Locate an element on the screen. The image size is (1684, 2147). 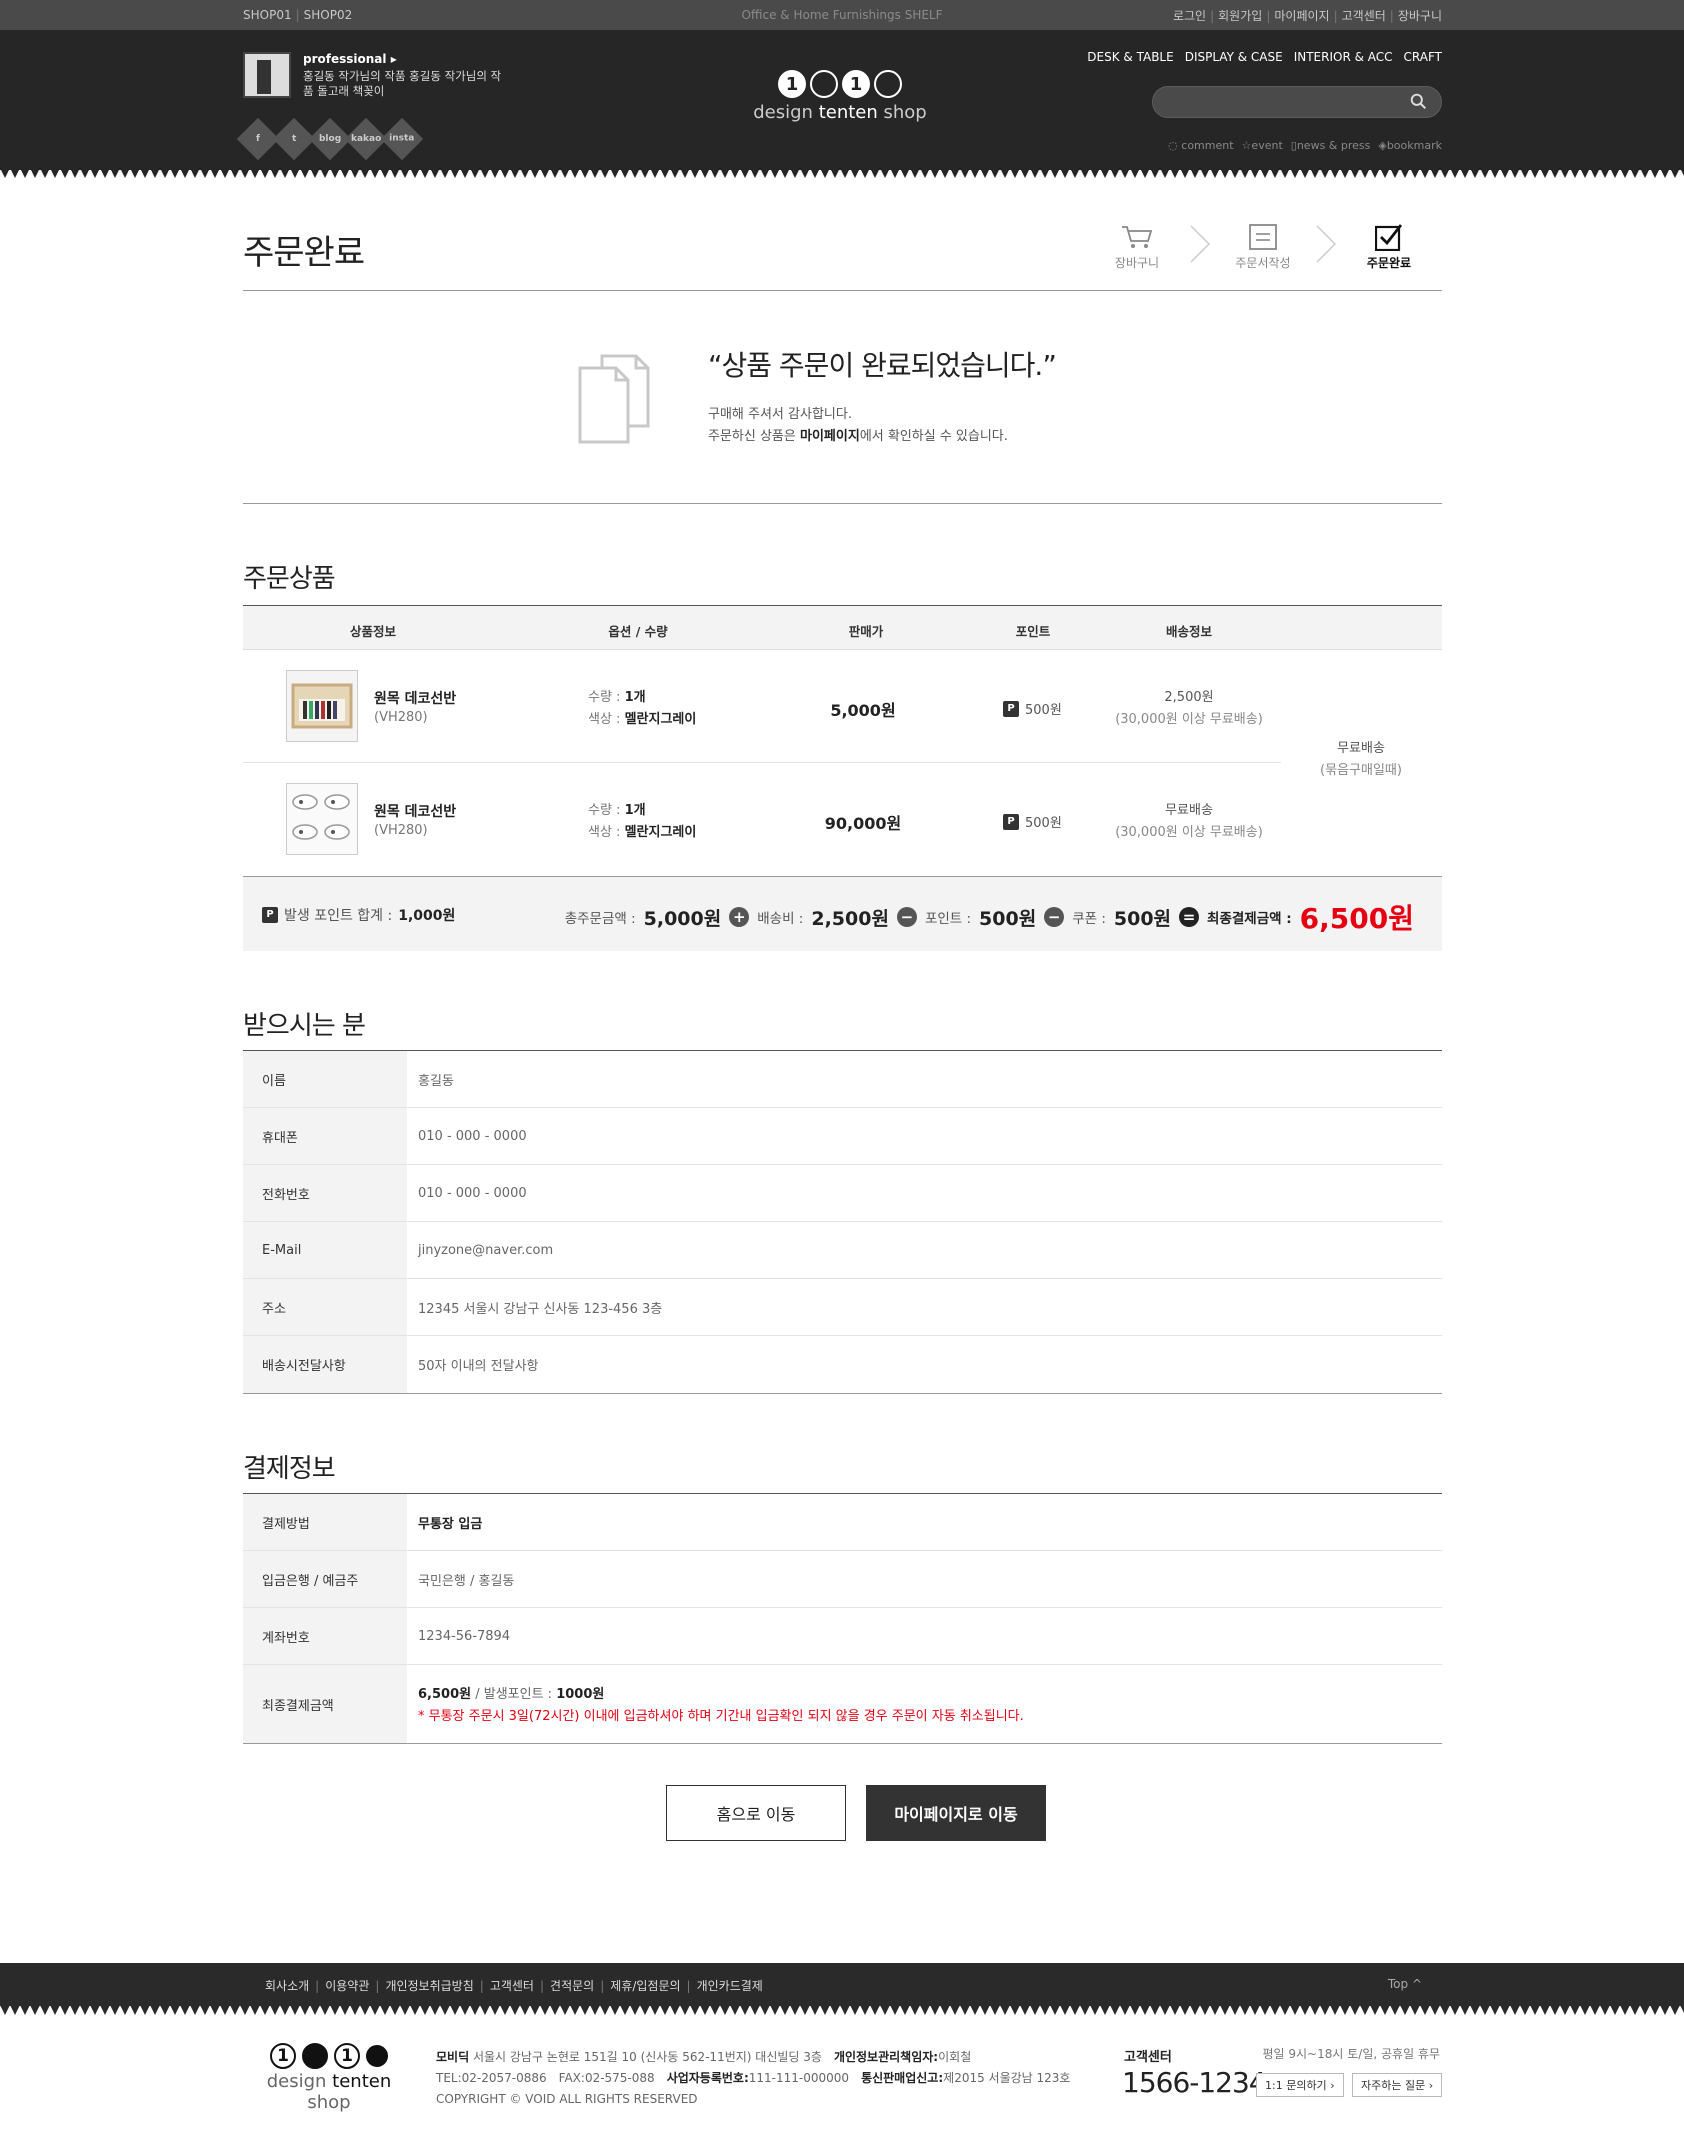
point-amount: 500원 is located at coordinates (1008, 918).